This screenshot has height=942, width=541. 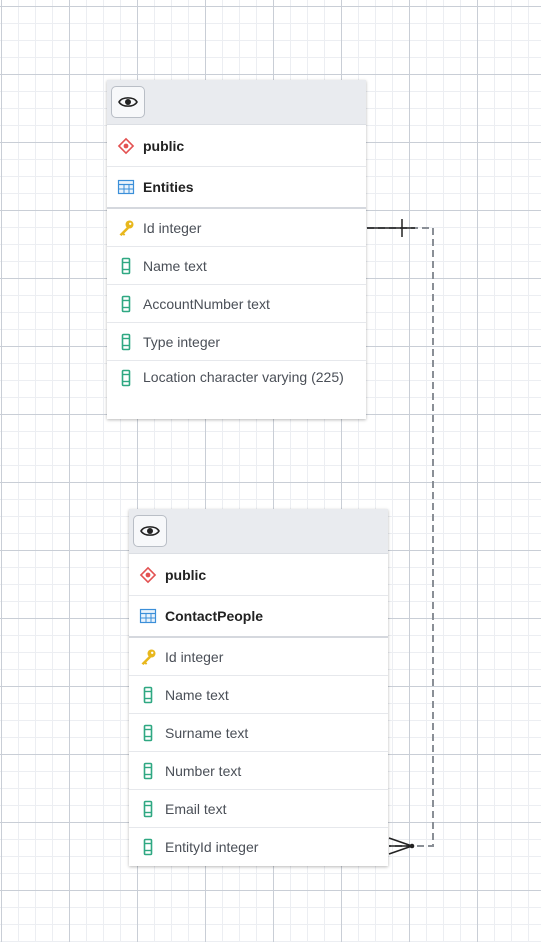 What do you see at coordinates (391, 228) in the screenshot?
I see `one-cardinality-marker` at bounding box center [391, 228].